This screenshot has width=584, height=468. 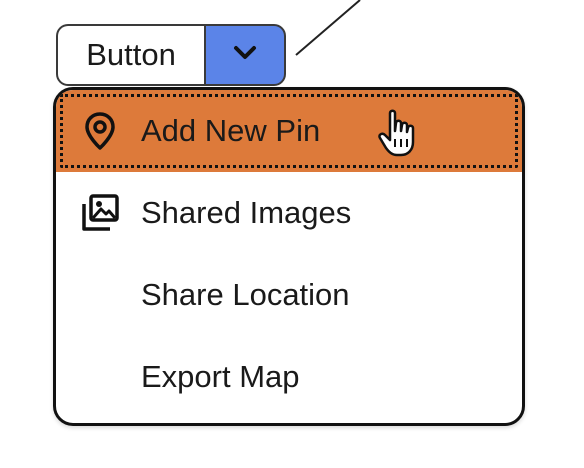 What do you see at coordinates (231, 130) in the screenshot?
I see `menu-item-label: Add New Pin` at bounding box center [231, 130].